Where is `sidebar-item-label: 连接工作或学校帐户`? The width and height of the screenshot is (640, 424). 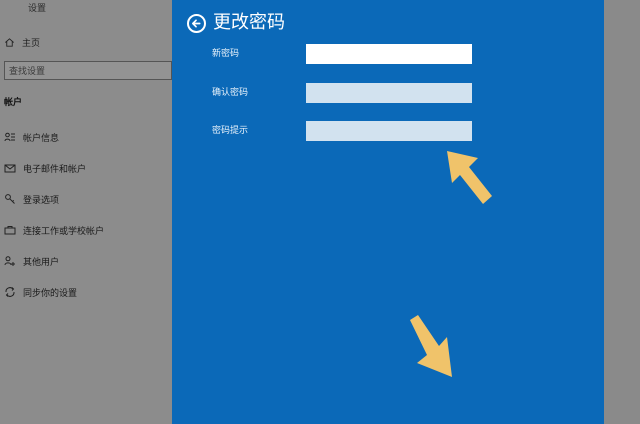
sidebar-item-label: 连接工作或学校帐户 is located at coordinates (64, 231).